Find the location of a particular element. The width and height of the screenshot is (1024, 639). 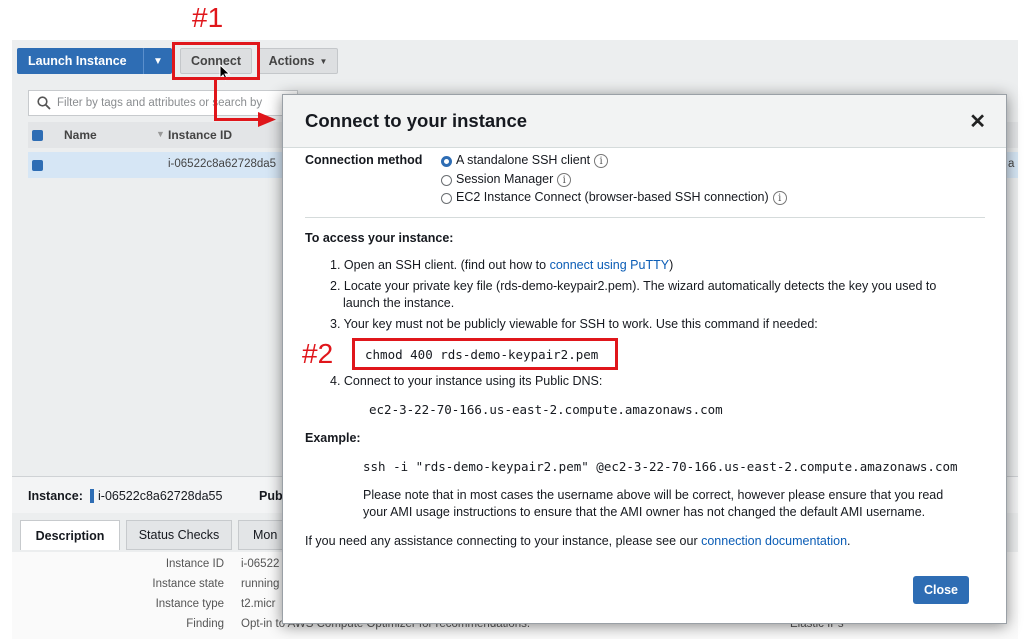

detail-label: Instance type is located at coordinates (189, 604).